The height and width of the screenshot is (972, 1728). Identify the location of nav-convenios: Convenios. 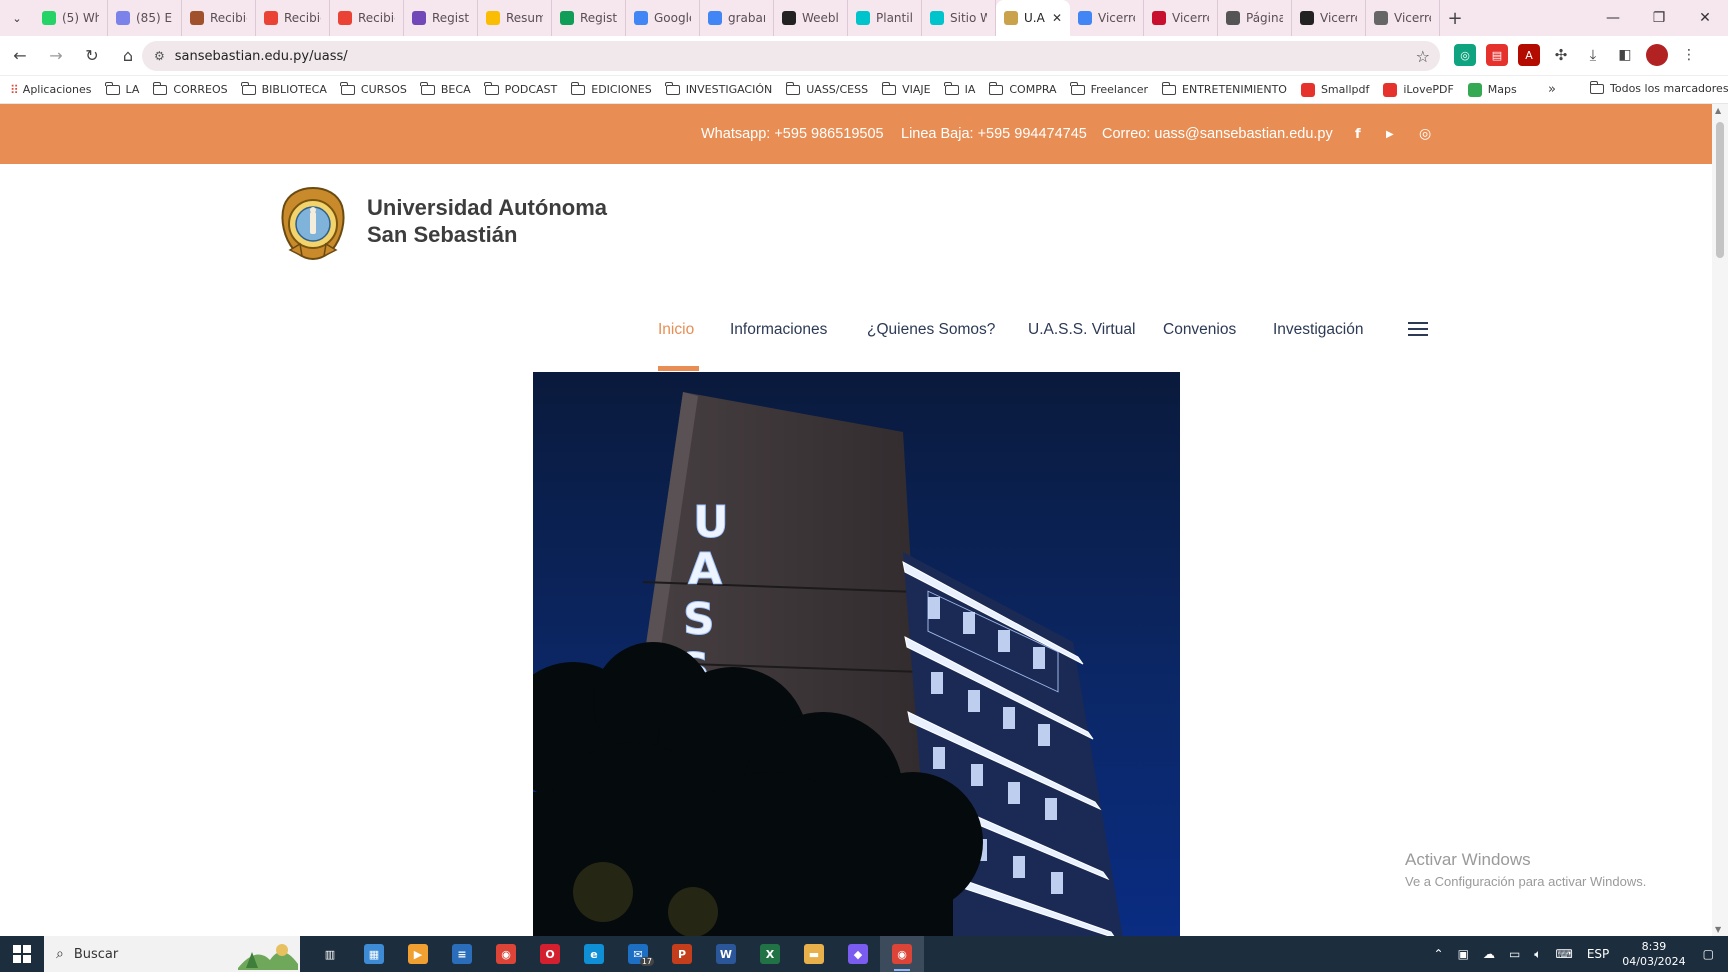
(1199, 330).